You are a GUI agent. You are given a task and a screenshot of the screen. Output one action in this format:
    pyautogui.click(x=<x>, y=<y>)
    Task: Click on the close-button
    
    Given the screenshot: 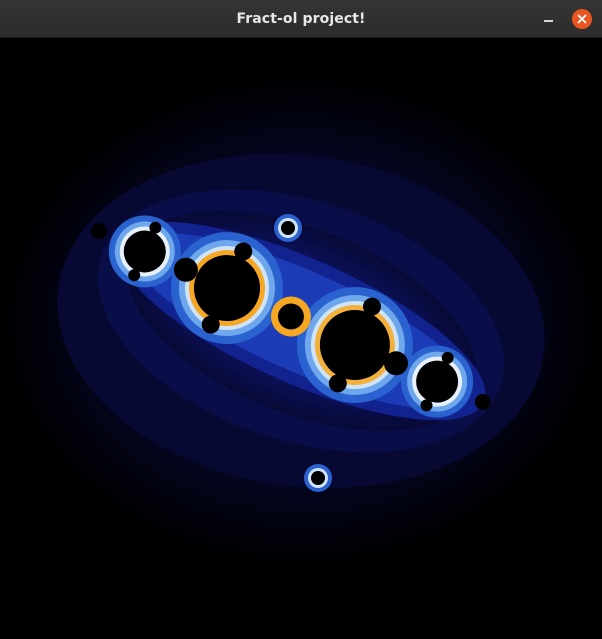 What is the action you would take?
    pyautogui.click(x=582, y=19)
    